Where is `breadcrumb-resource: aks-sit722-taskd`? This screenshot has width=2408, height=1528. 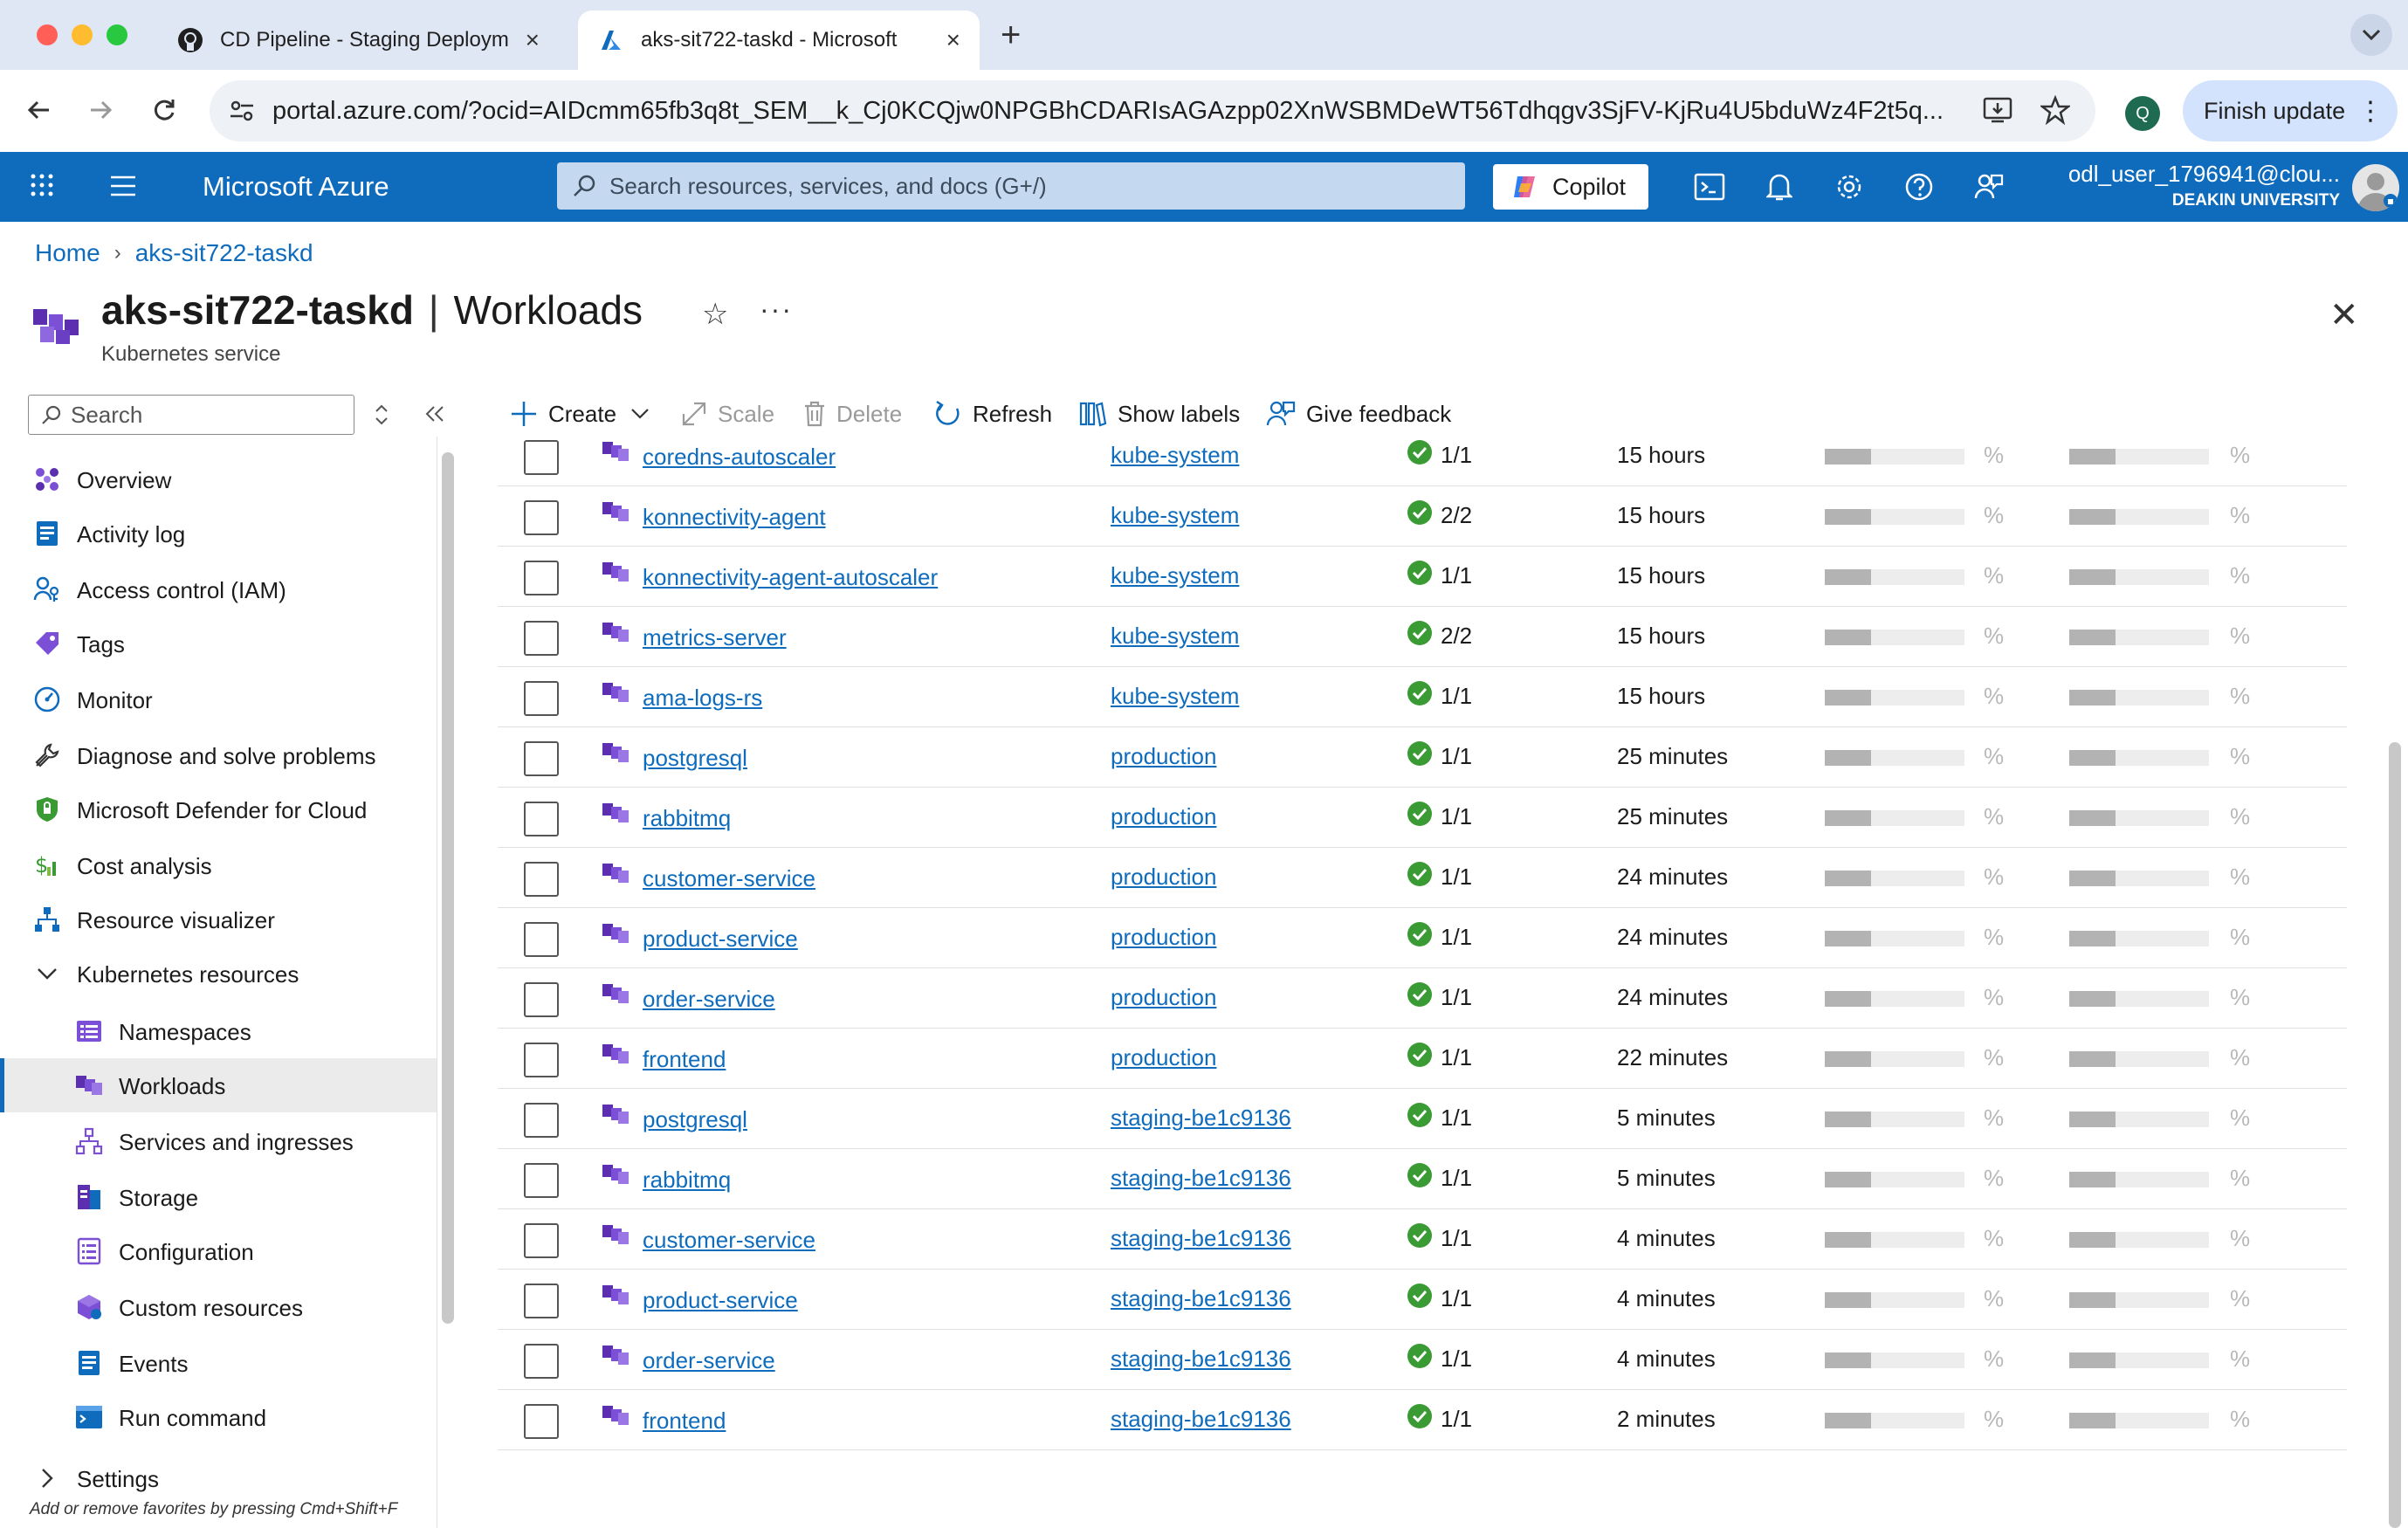 breadcrumb-resource: aks-sit722-taskd is located at coordinates (224, 253).